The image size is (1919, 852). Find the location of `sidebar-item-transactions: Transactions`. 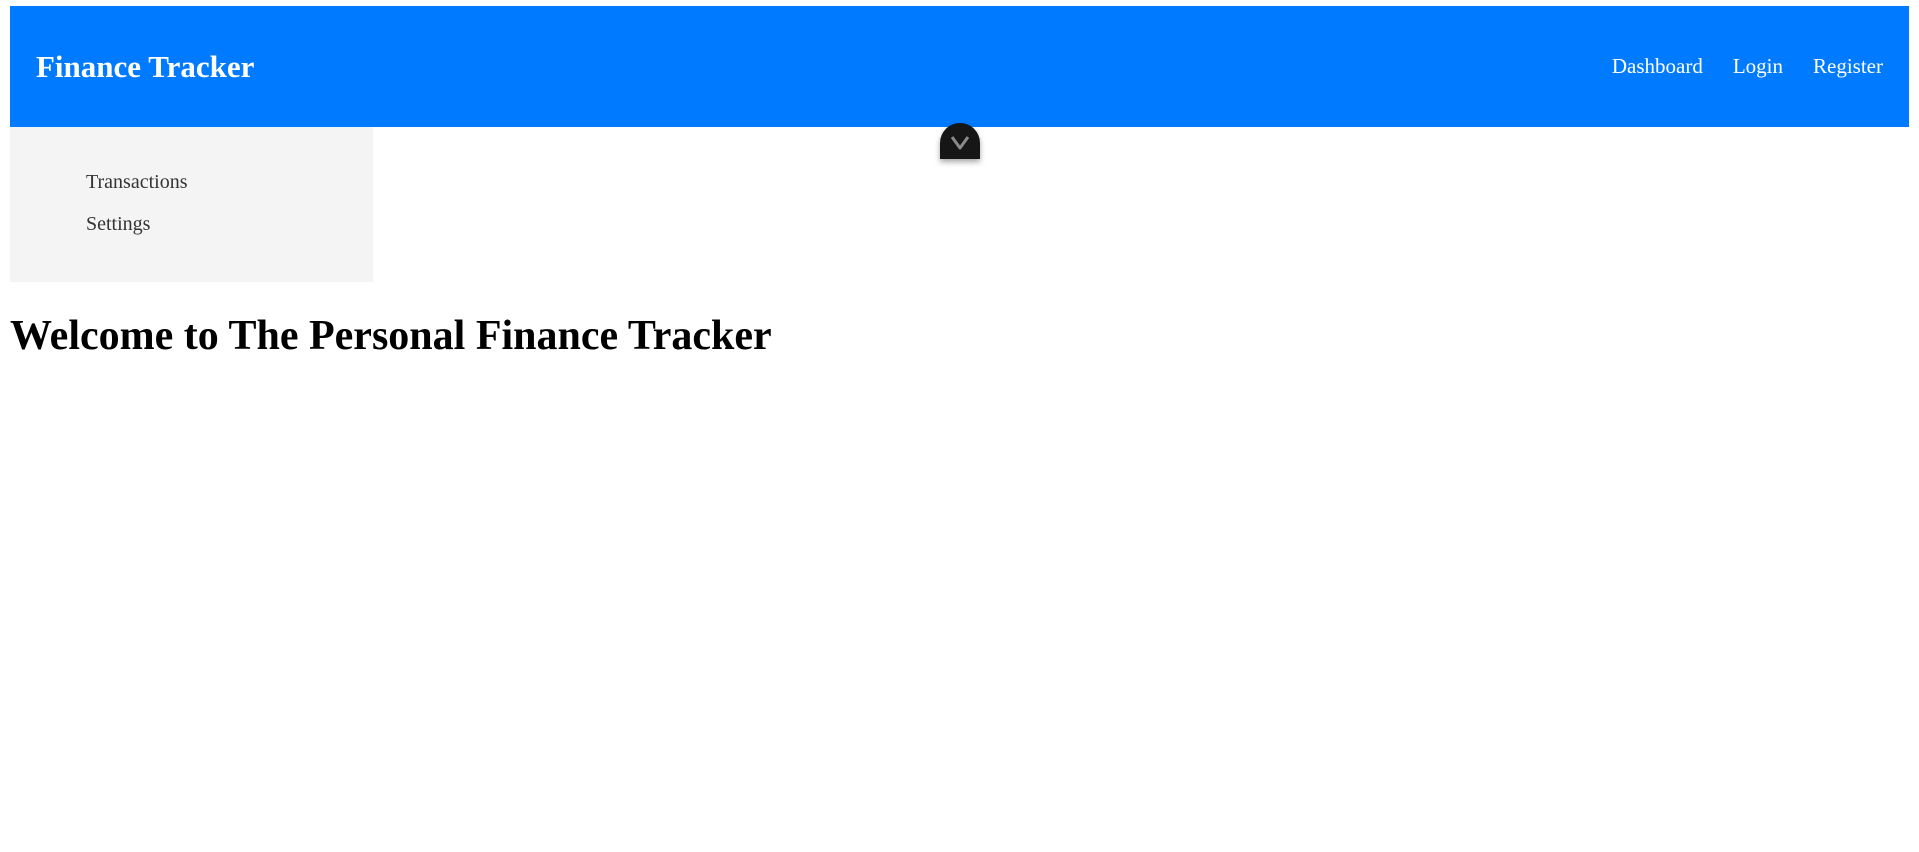

sidebar-item-transactions: Transactions is located at coordinates (229, 192).